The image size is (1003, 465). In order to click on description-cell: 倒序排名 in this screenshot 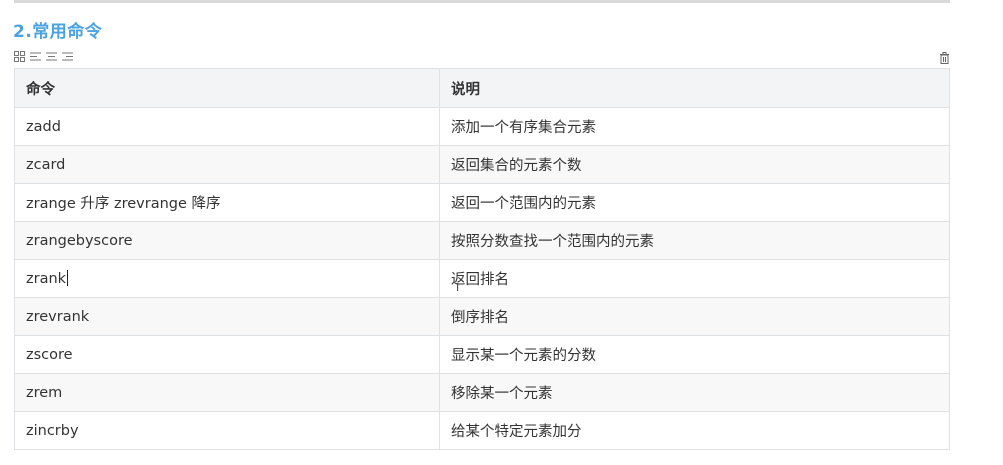, I will do `click(694, 316)`.